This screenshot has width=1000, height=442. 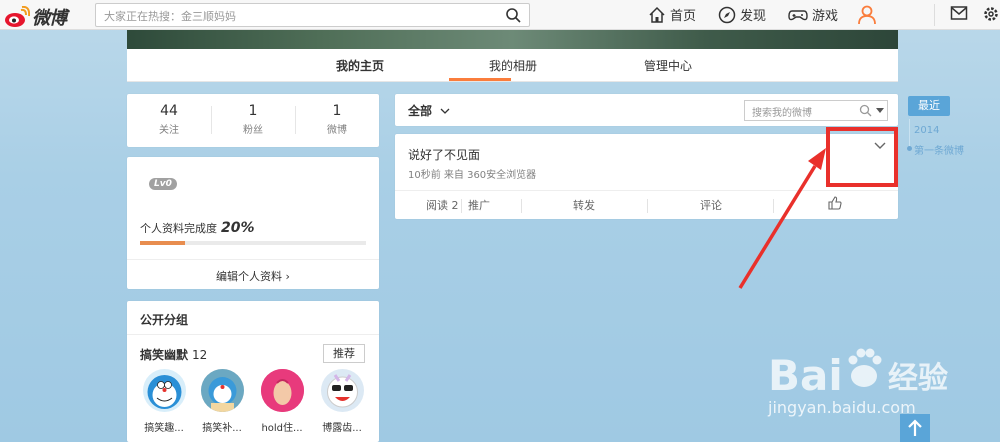 What do you see at coordinates (584, 205) in the screenshot?
I see `repost-button: 转发` at bounding box center [584, 205].